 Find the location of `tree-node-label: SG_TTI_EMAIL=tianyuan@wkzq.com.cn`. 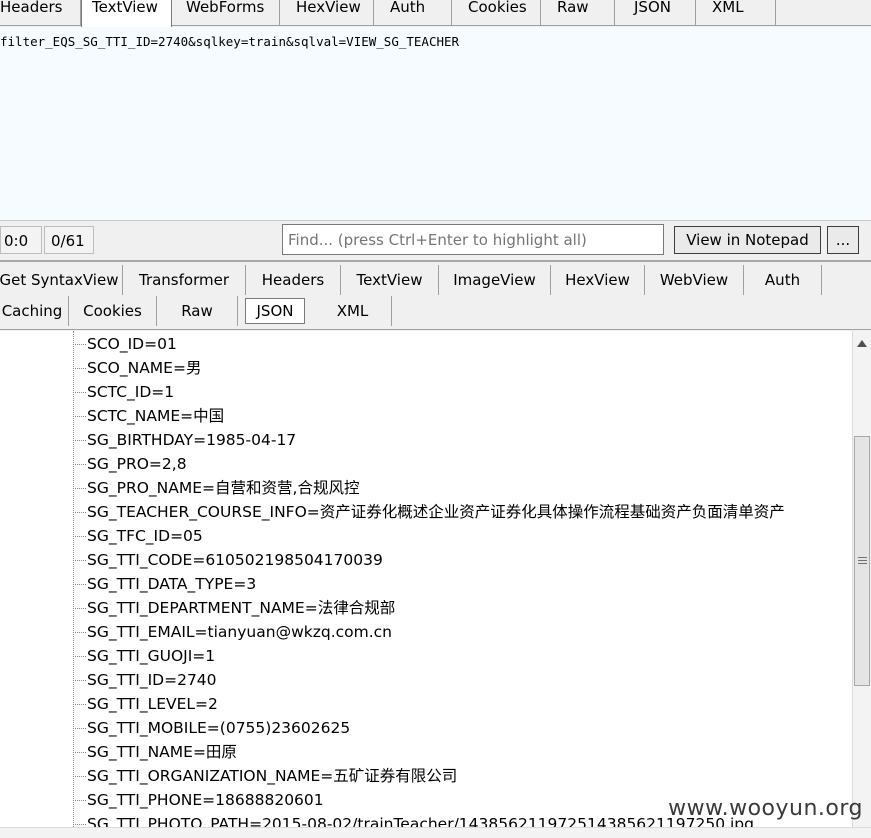

tree-node-label: SG_TTI_EMAIL=tianyuan@wkzq.com.cn is located at coordinates (240, 632).